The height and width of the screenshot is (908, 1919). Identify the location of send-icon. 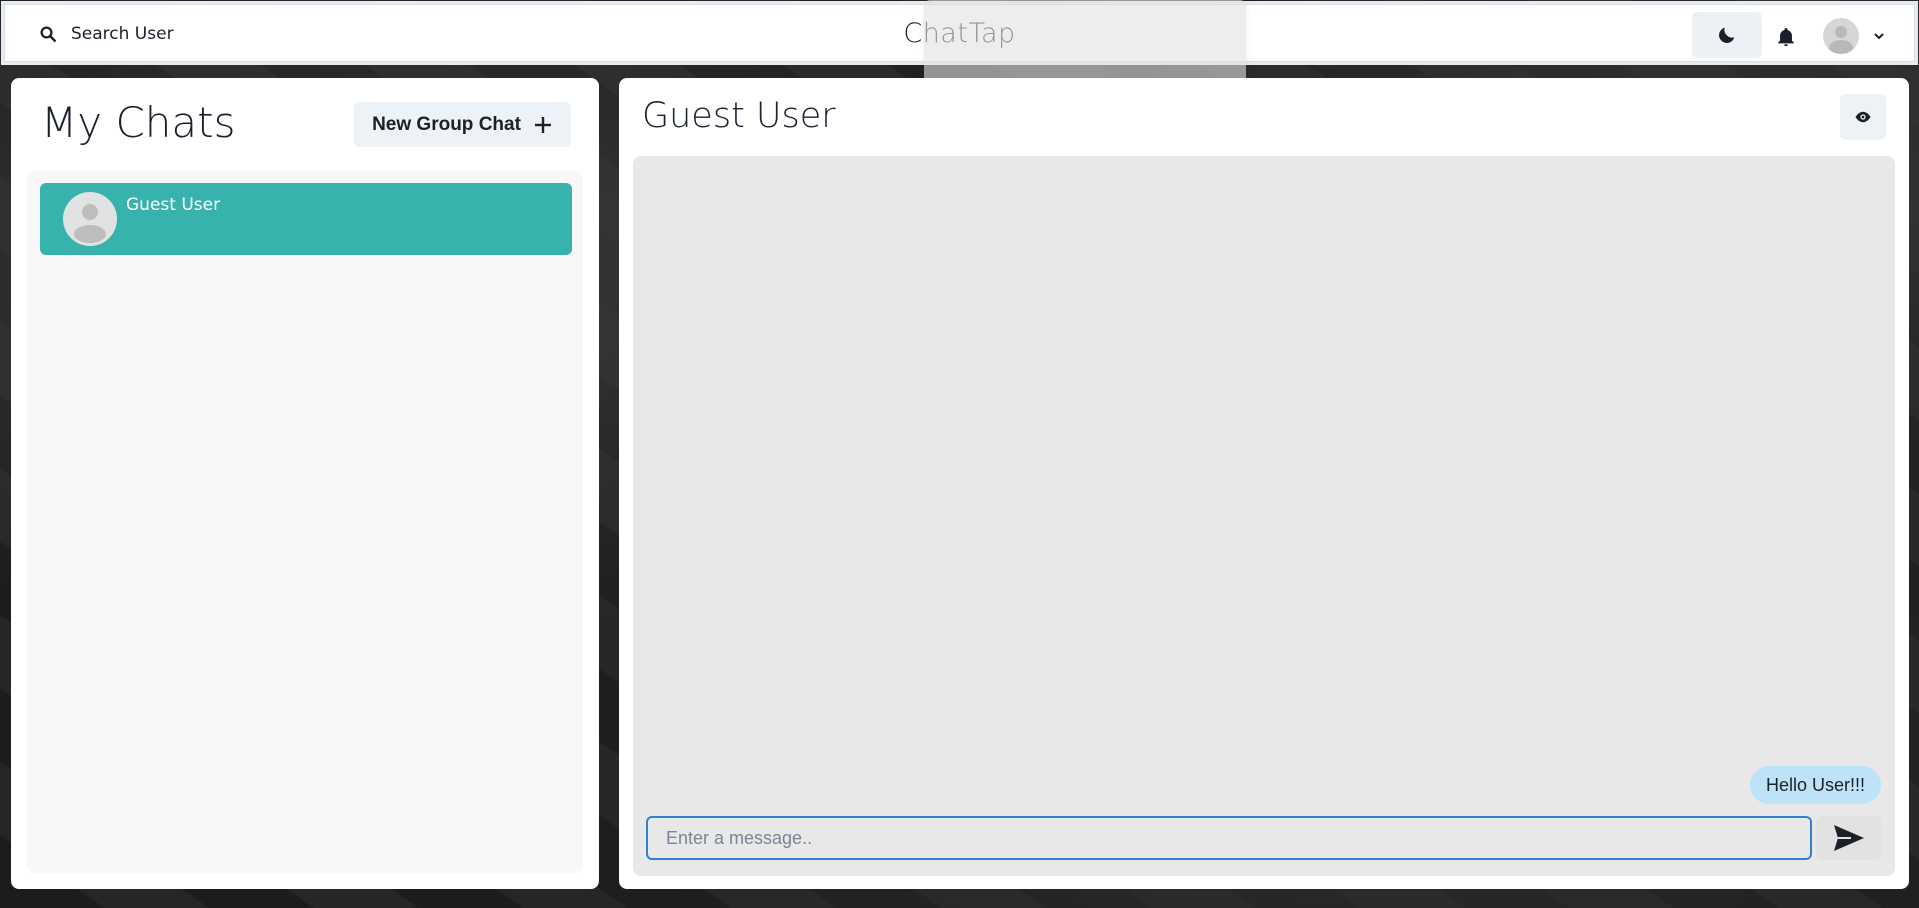
(1849, 838).